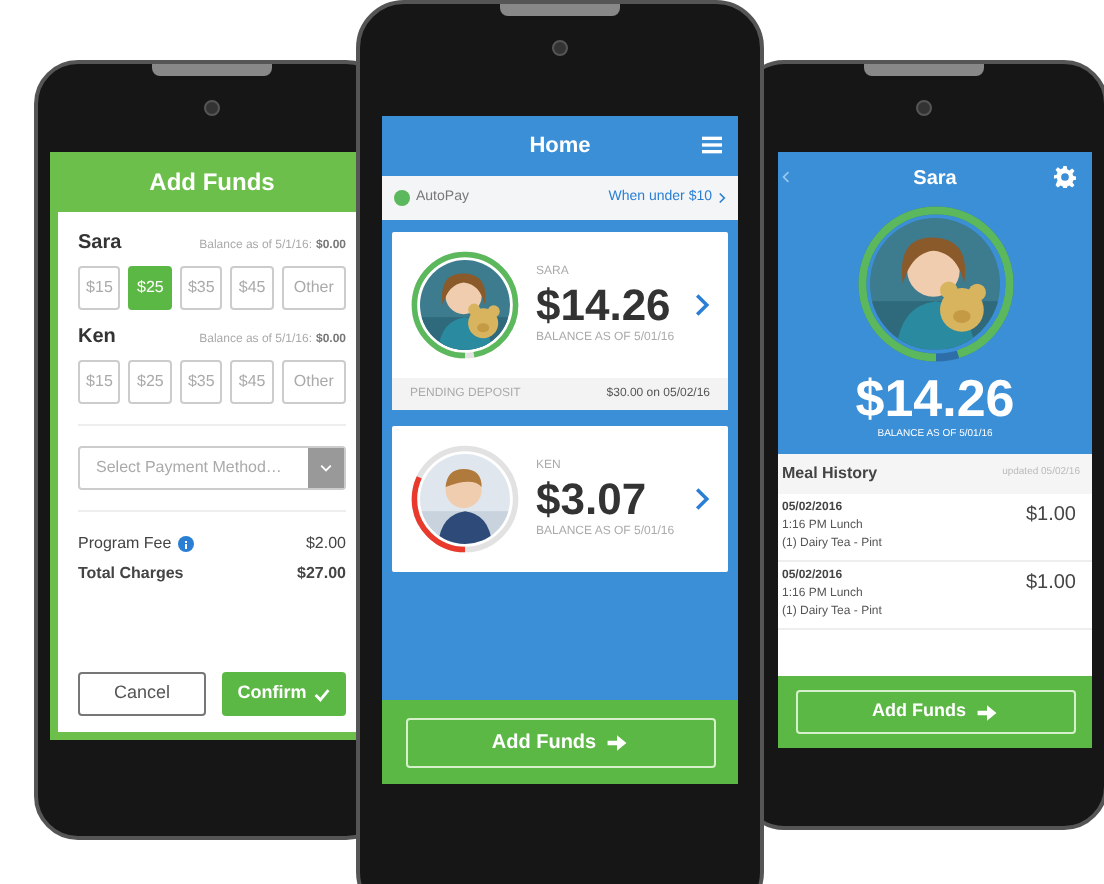 The image size is (1104, 884). What do you see at coordinates (935, 179) in the screenshot?
I see `screen-title: Sara` at bounding box center [935, 179].